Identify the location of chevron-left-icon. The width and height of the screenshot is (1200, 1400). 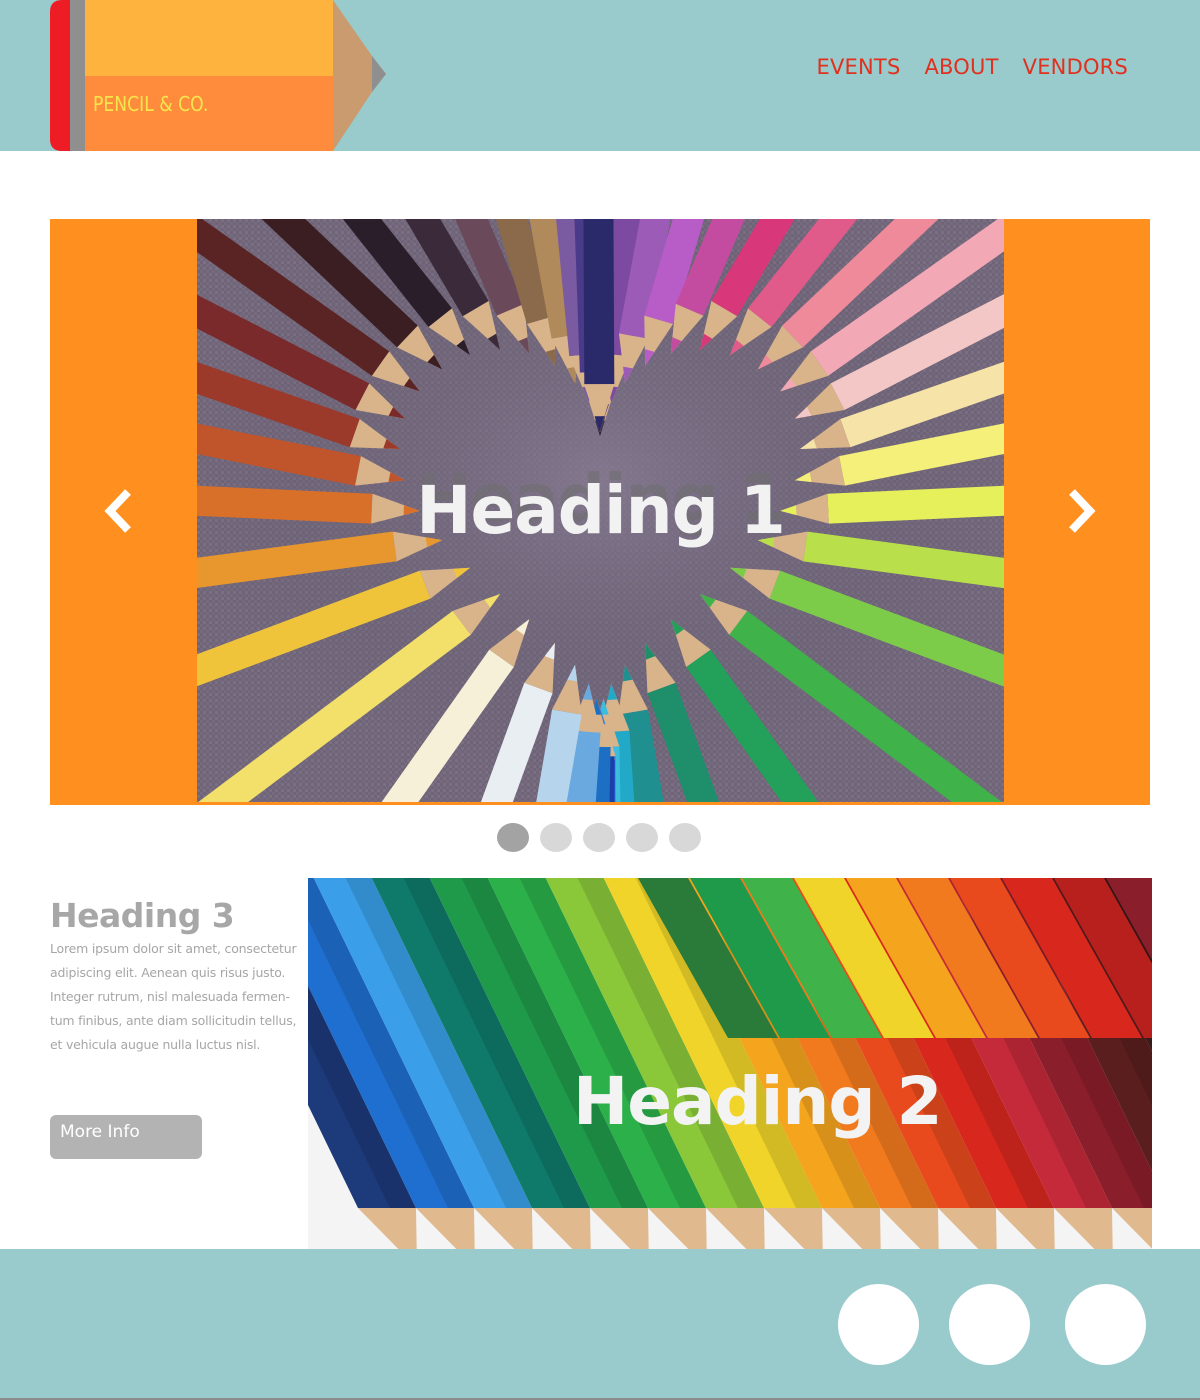
(117, 511).